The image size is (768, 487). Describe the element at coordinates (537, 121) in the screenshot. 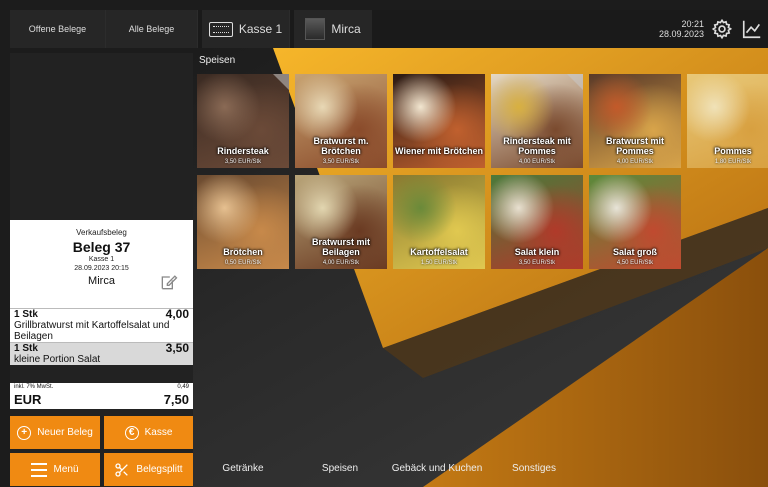

I see `product-tile: Rindersteak mit Pommes 4,00 EUR/Stk` at that location.